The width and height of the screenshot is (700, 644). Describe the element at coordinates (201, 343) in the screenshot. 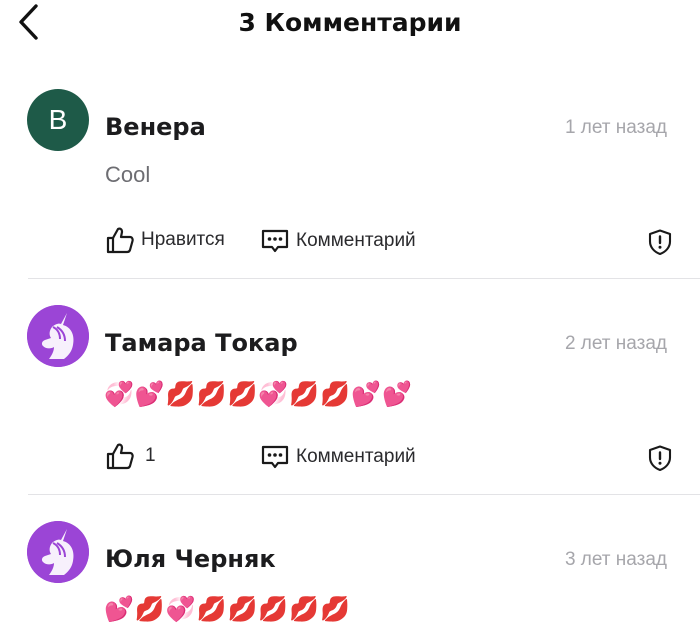

I see `comment-author: Тамара Токар` at that location.